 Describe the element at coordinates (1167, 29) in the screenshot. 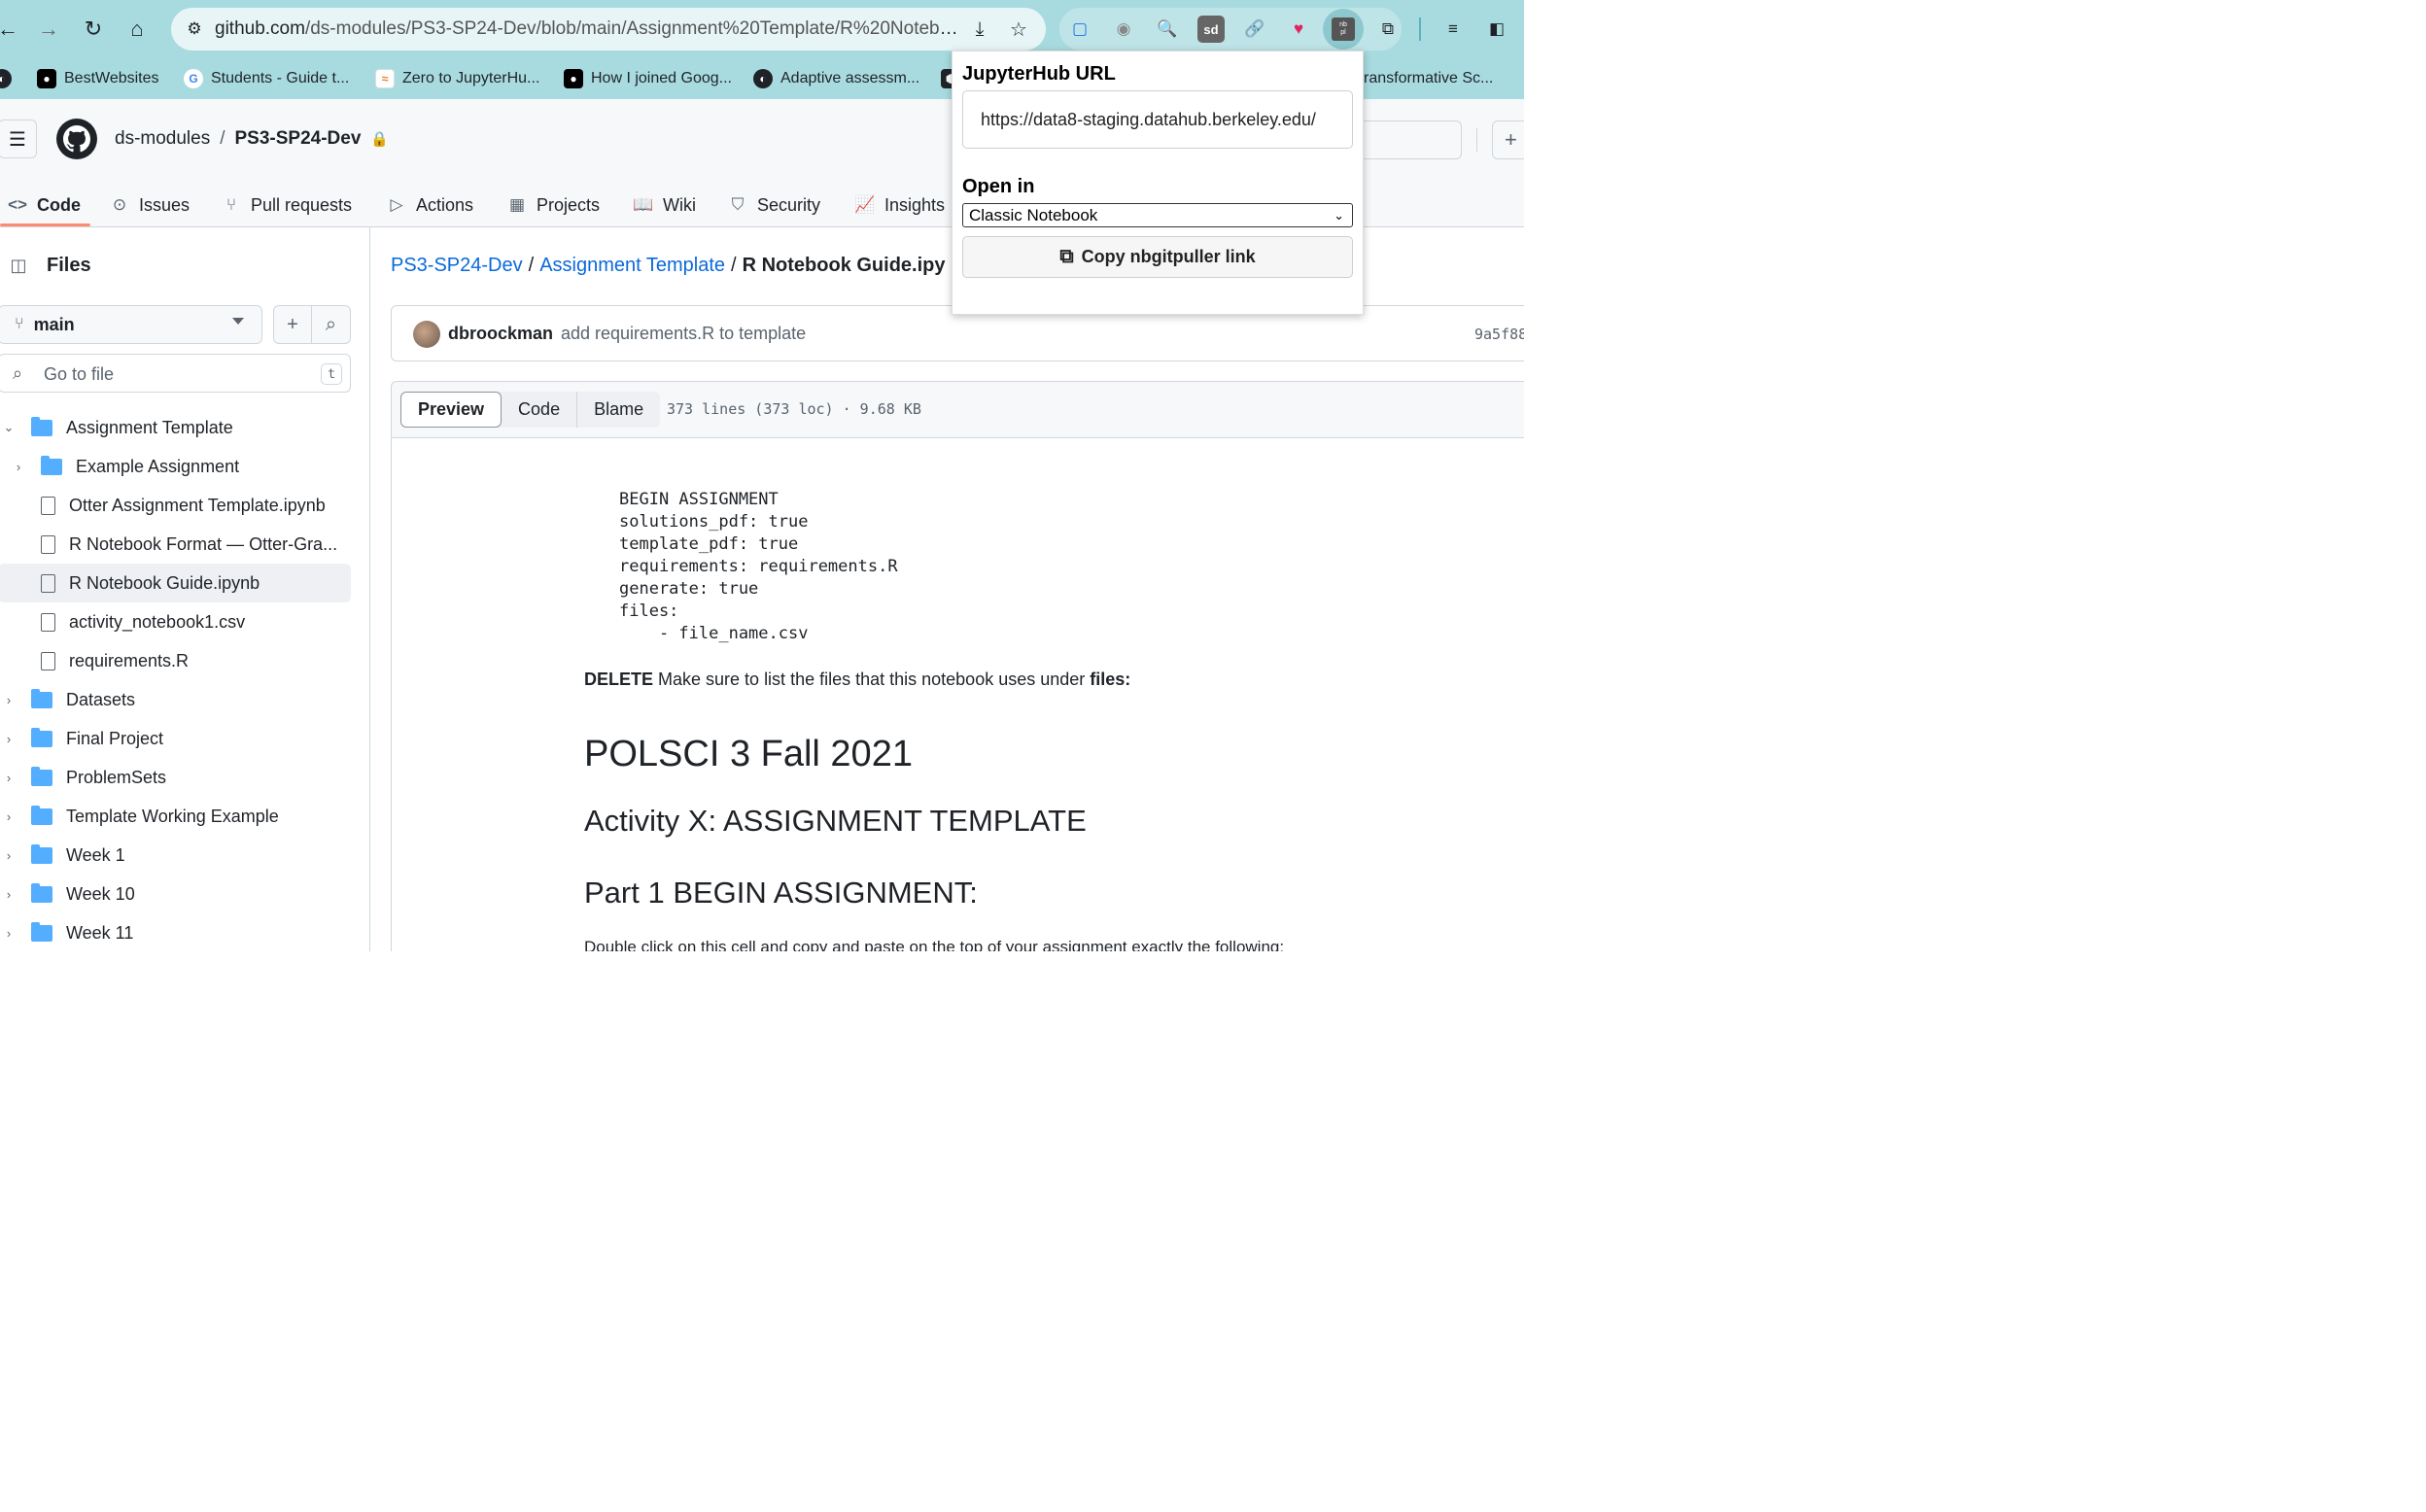

I see `extension-search-icon: 🔍` at that location.